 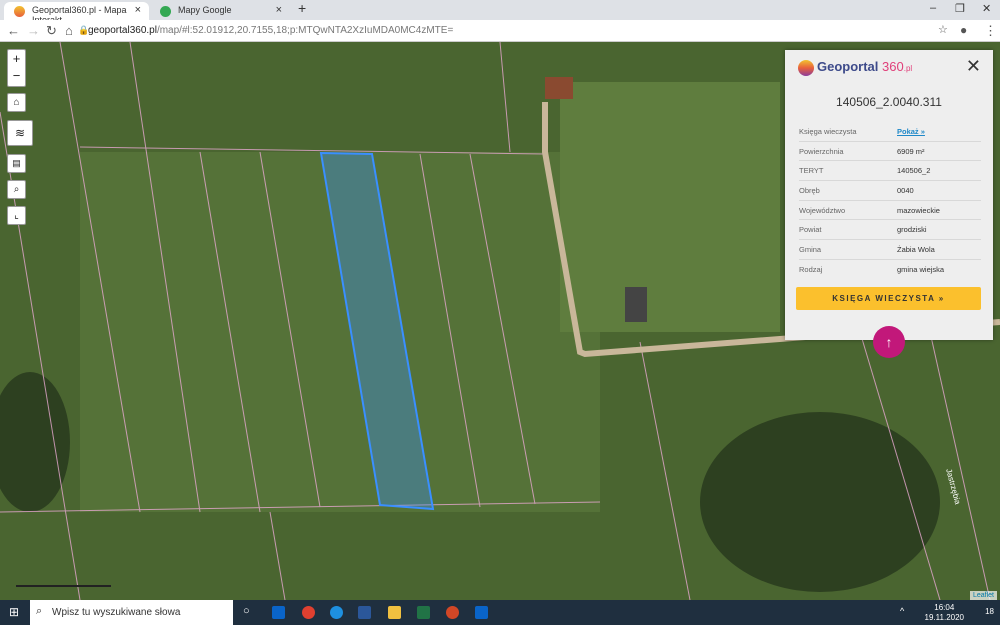 What do you see at coordinates (960, 8) in the screenshot?
I see `restore-button: ❐` at bounding box center [960, 8].